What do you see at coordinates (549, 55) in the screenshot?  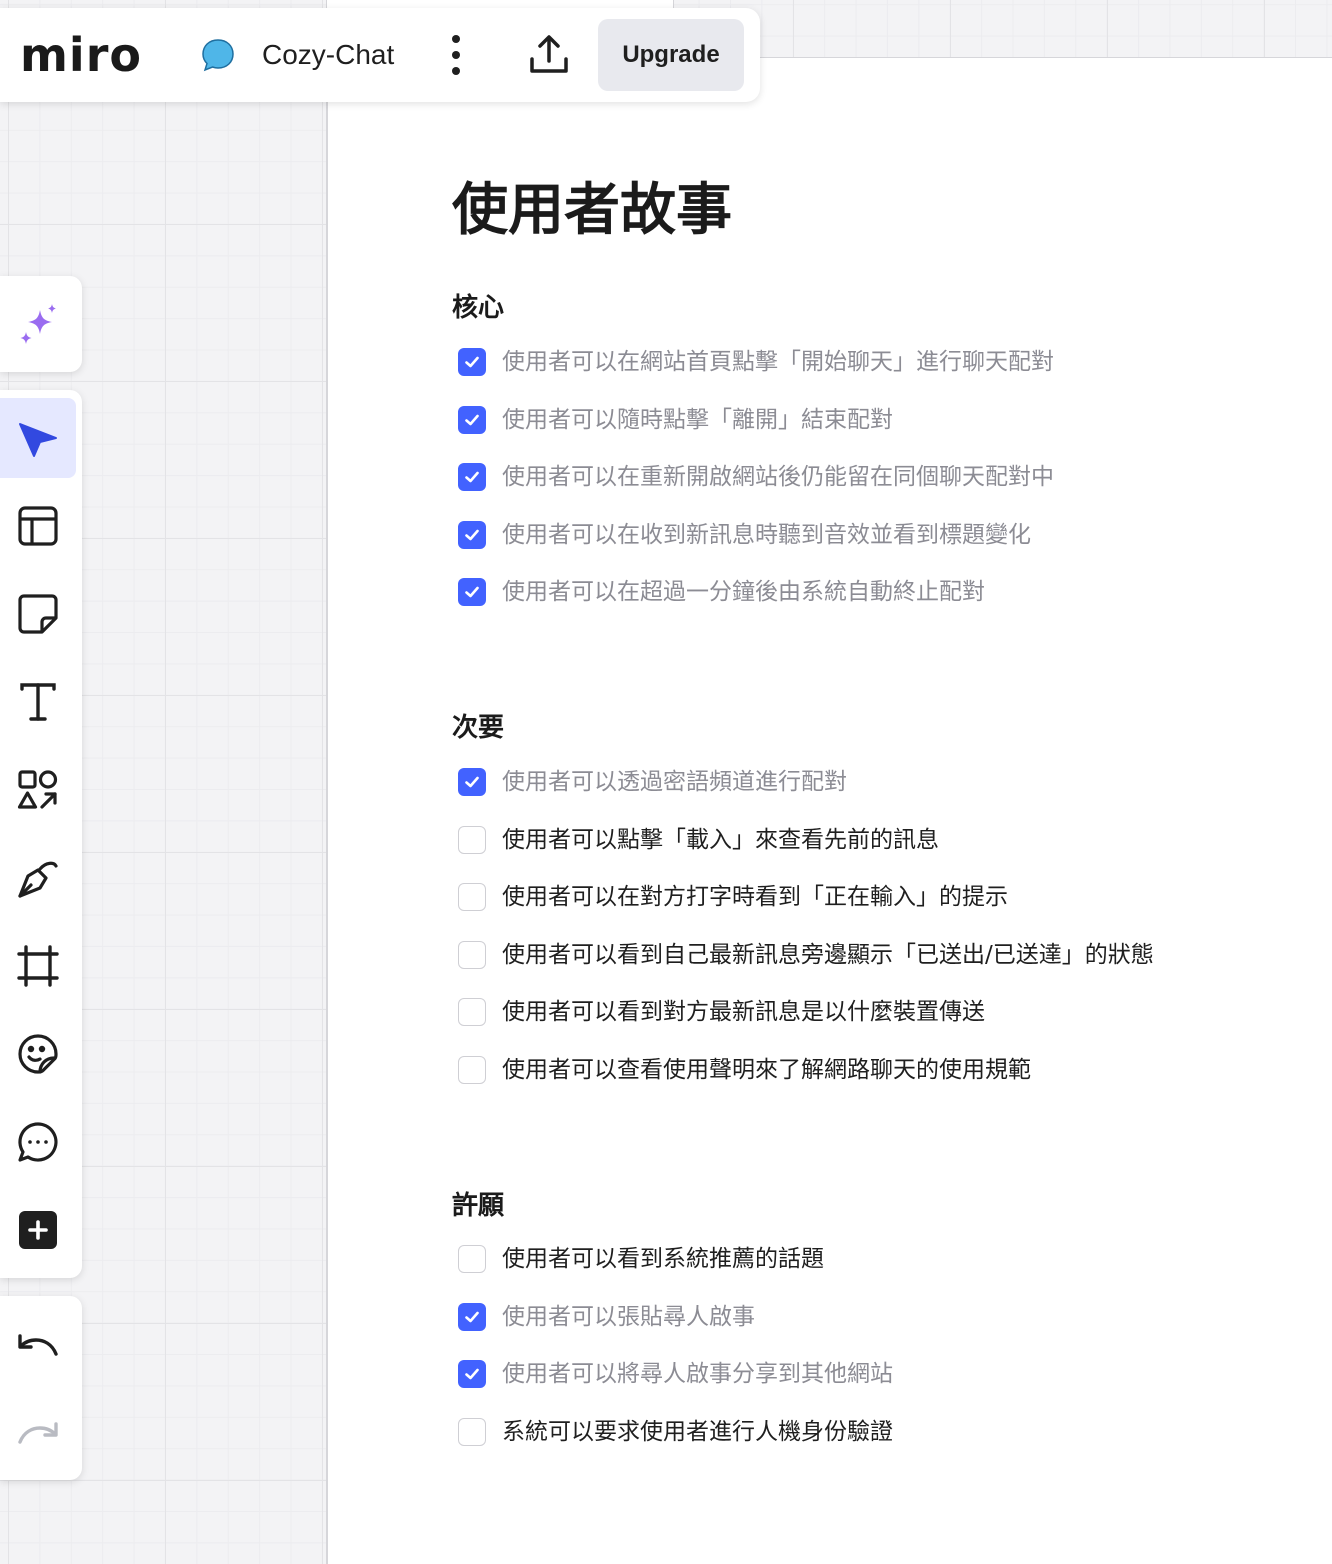 I see `share-upload-icon` at bounding box center [549, 55].